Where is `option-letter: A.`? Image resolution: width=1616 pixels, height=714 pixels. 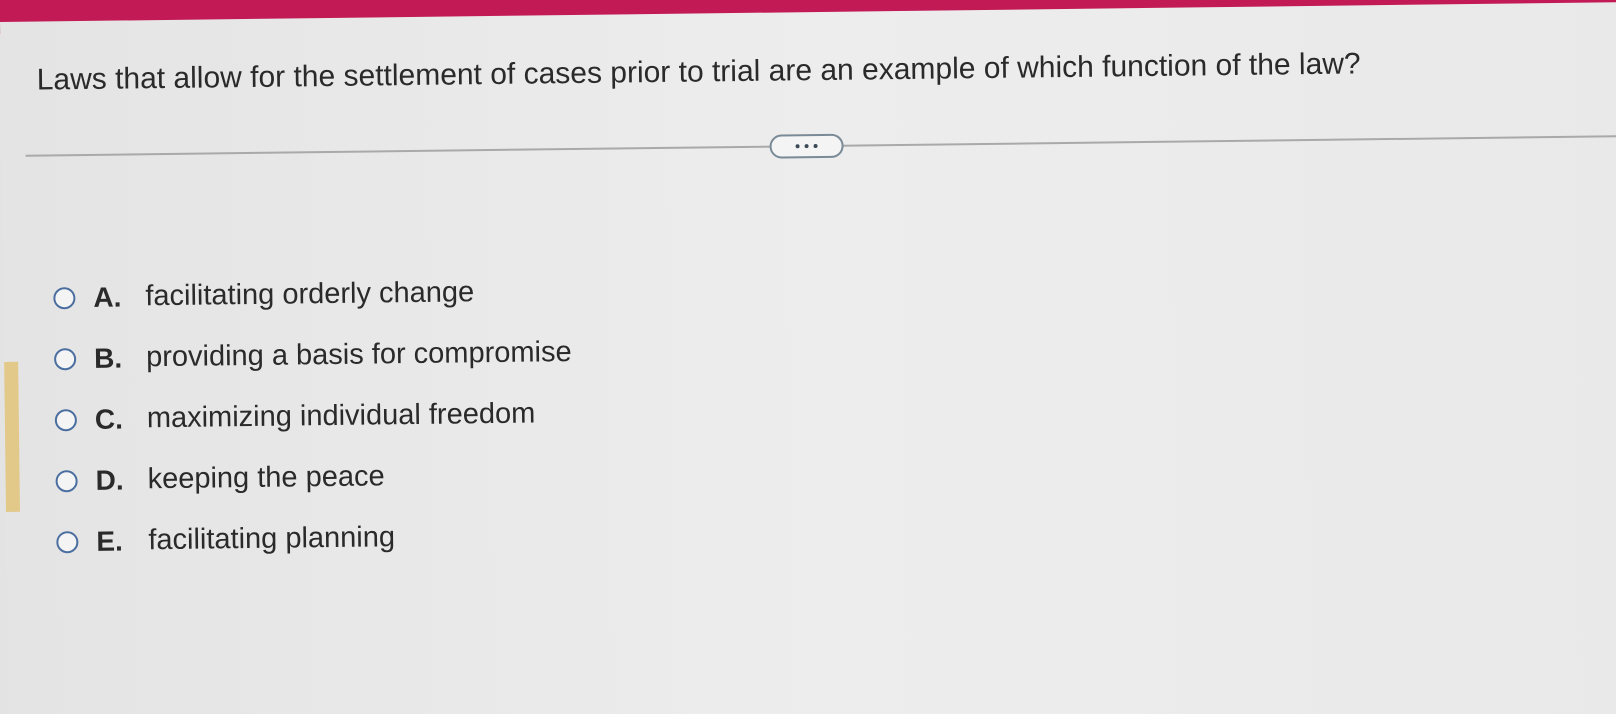 option-letter: A. is located at coordinates (107, 297).